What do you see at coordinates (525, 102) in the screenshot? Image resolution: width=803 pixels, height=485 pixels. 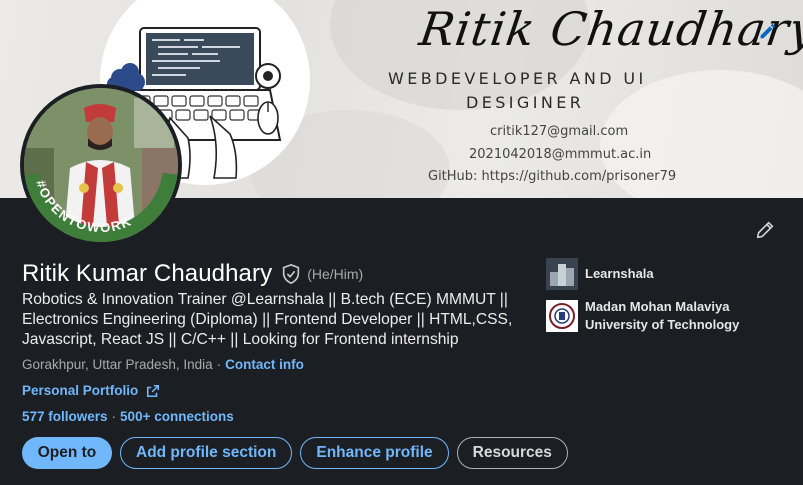 I see `banner-role-line2: DESIGINER` at bounding box center [525, 102].